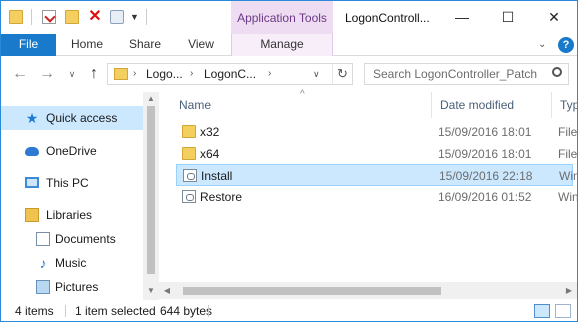 The width and height of the screenshot is (578, 322). Describe the element at coordinates (77, 287) in the screenshot. I see `nav-item-label: Pictures` at that location.